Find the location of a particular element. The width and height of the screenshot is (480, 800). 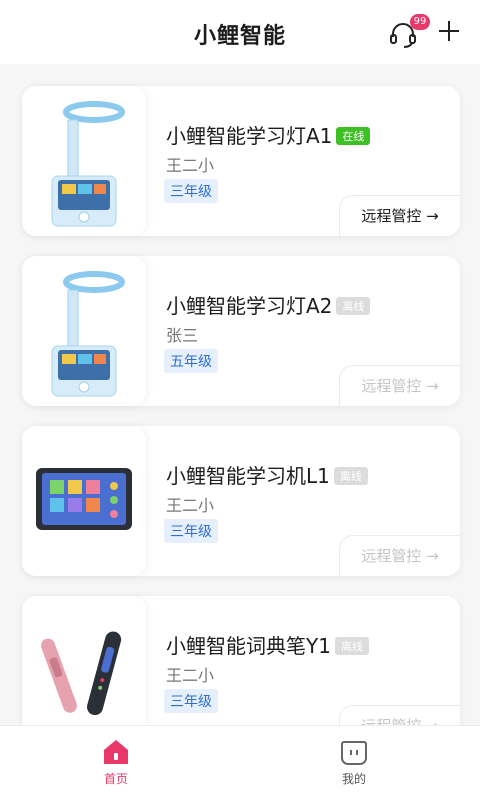

tab-mine-label: 我的 is located at coordinates (353, 779).